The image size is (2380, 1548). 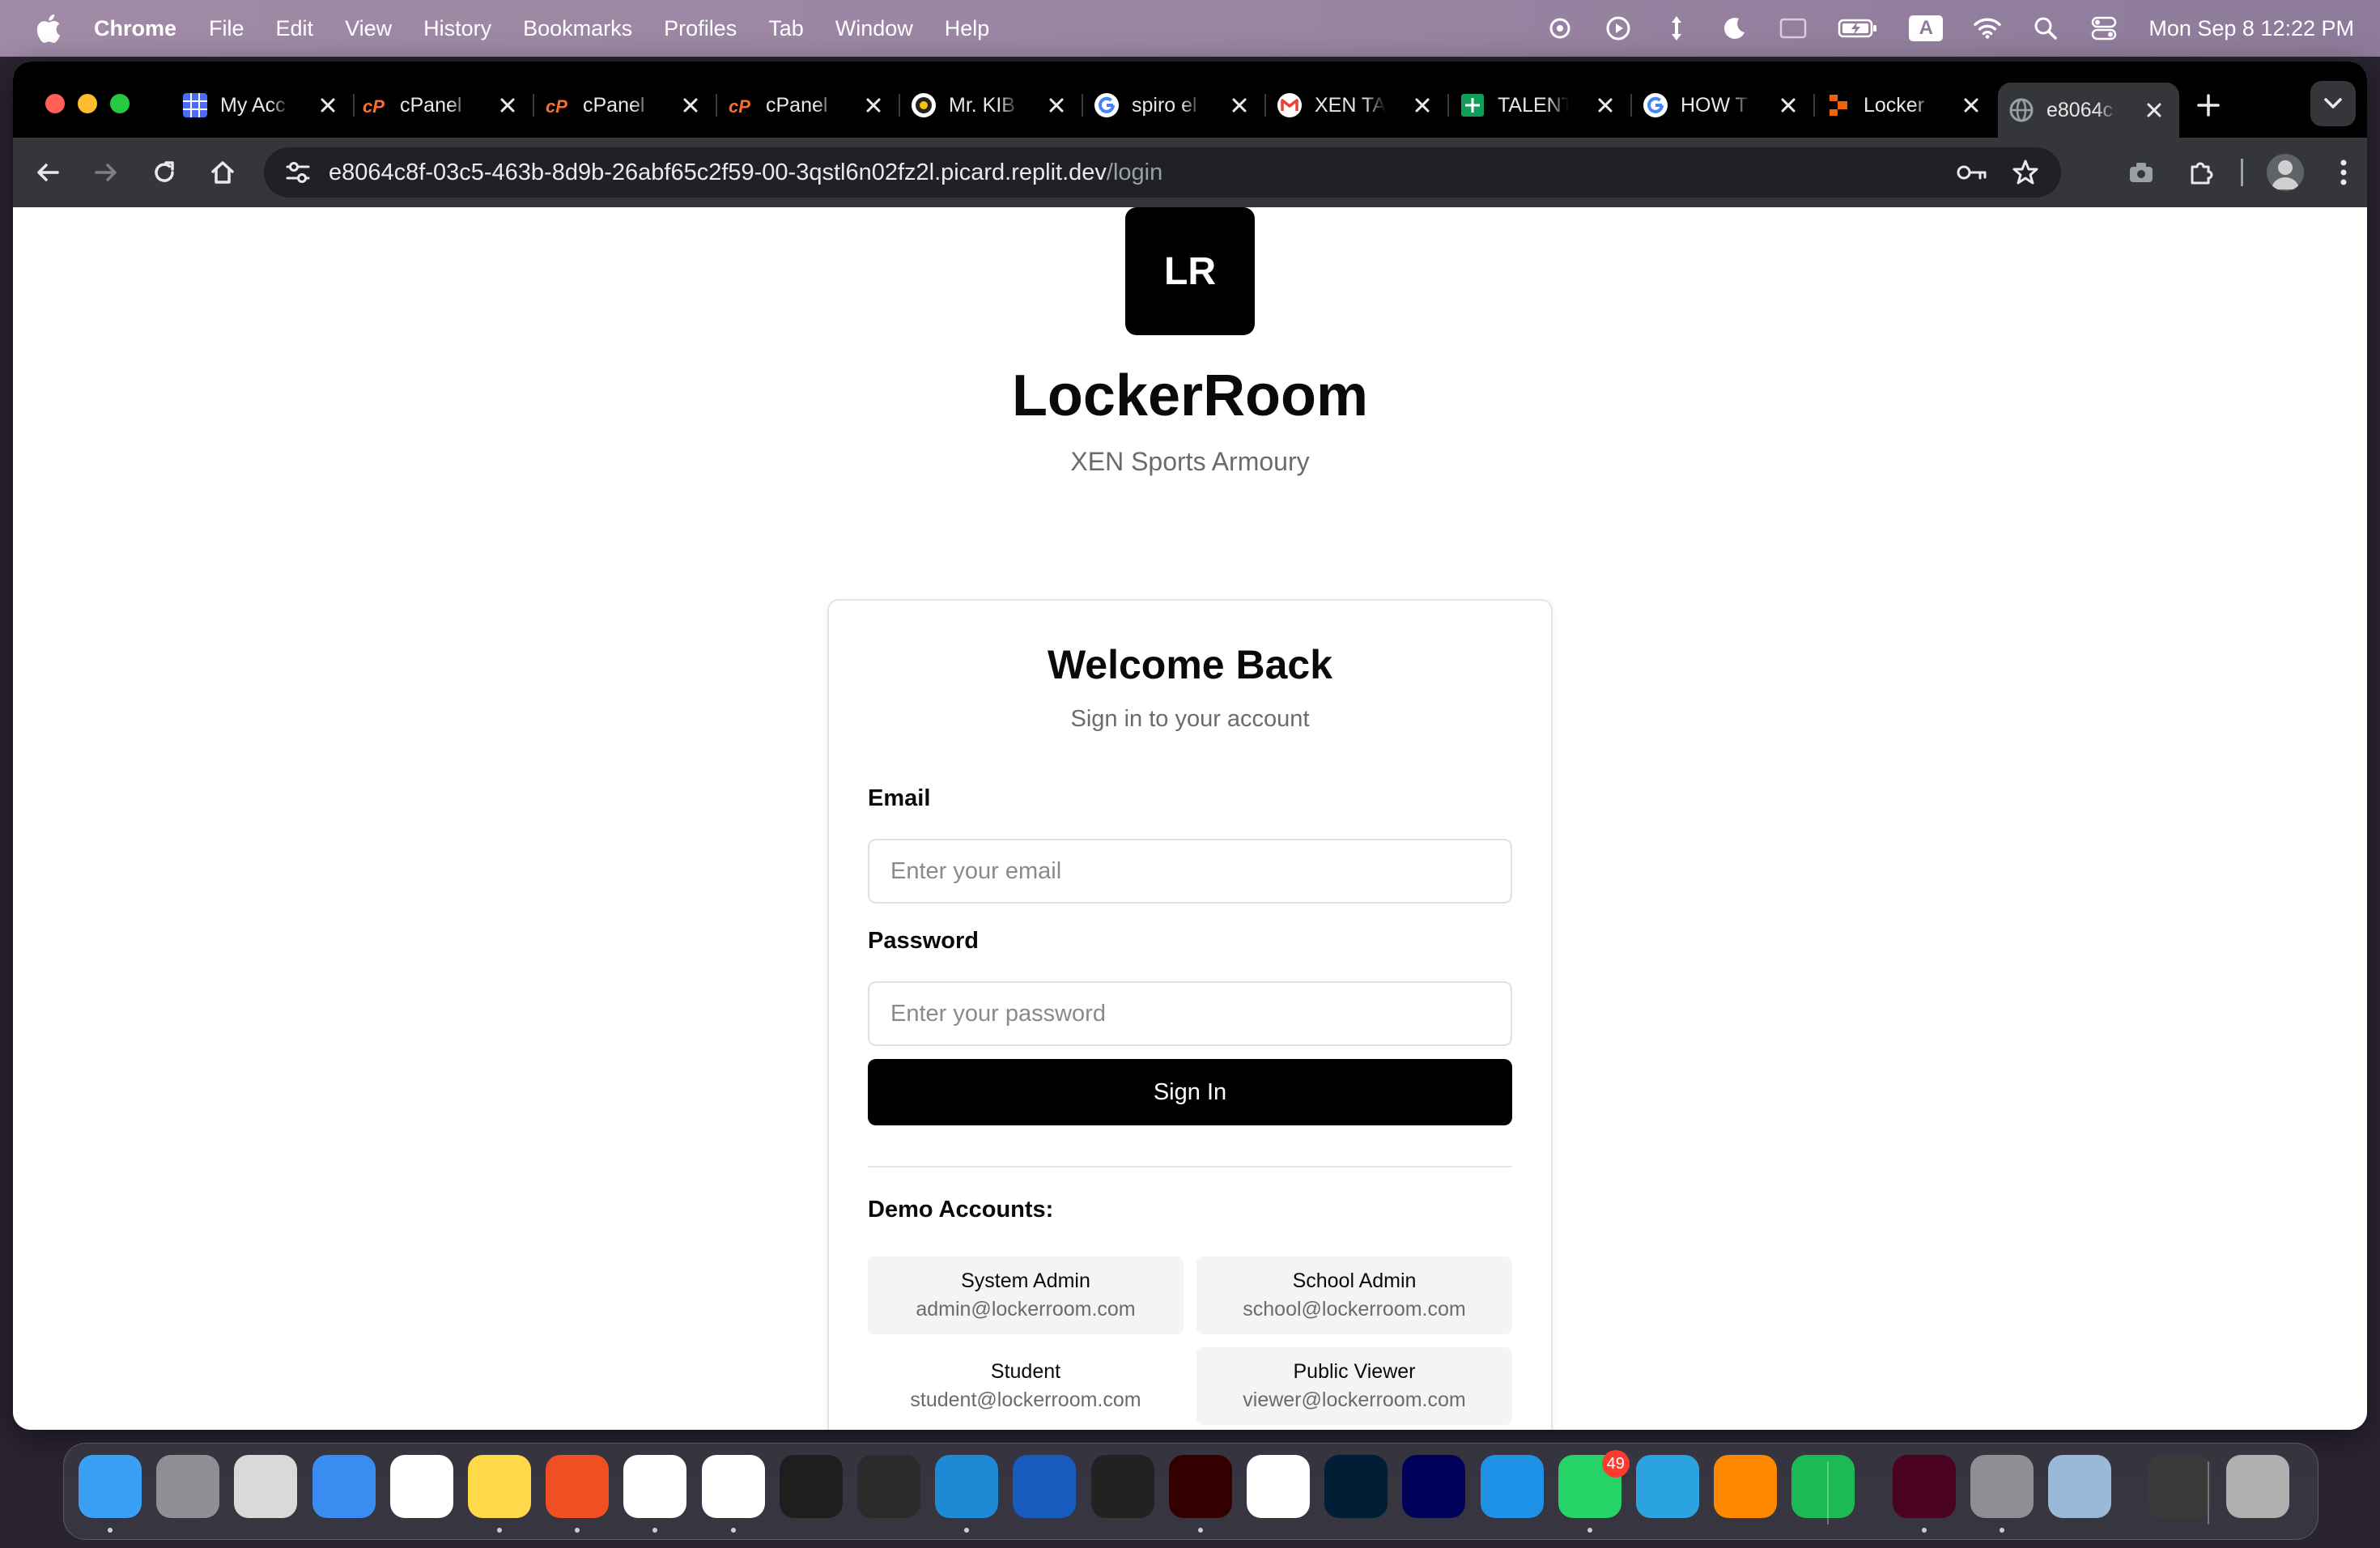 What do you see at coordinates (1828, 1493) in the screenshot?
I see `dock-separator` at bounding box center [1828, 1493].